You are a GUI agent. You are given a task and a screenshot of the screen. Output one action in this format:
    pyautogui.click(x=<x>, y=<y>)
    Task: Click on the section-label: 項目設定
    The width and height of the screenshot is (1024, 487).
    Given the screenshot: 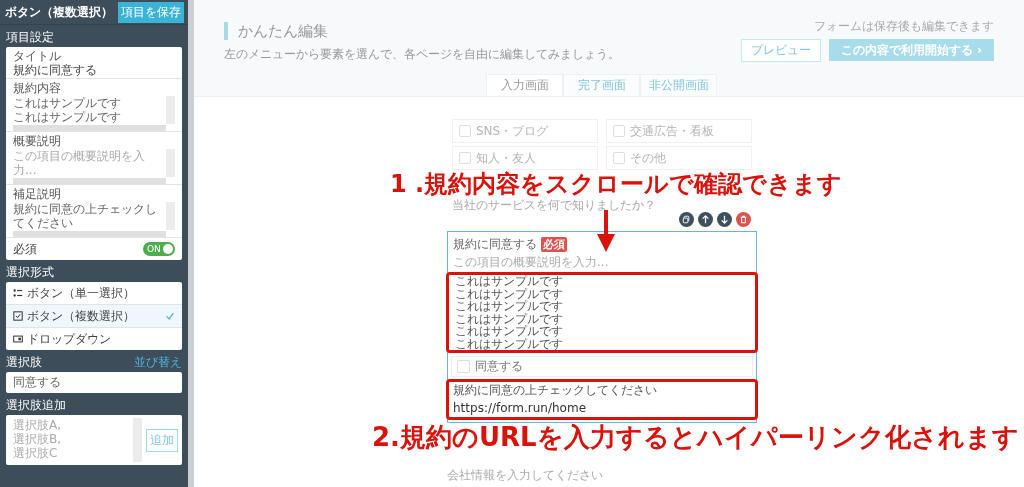 What is the action you would take?
    pyautogui.click(x=30, y=37)
    